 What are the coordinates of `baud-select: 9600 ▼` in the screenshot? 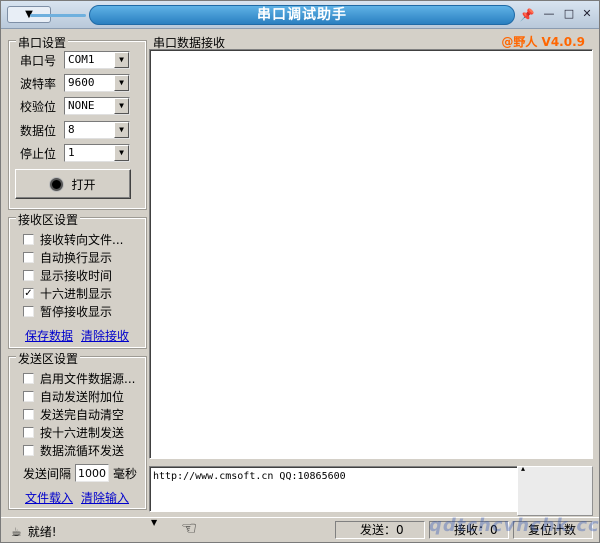 It's located at (97, 83).